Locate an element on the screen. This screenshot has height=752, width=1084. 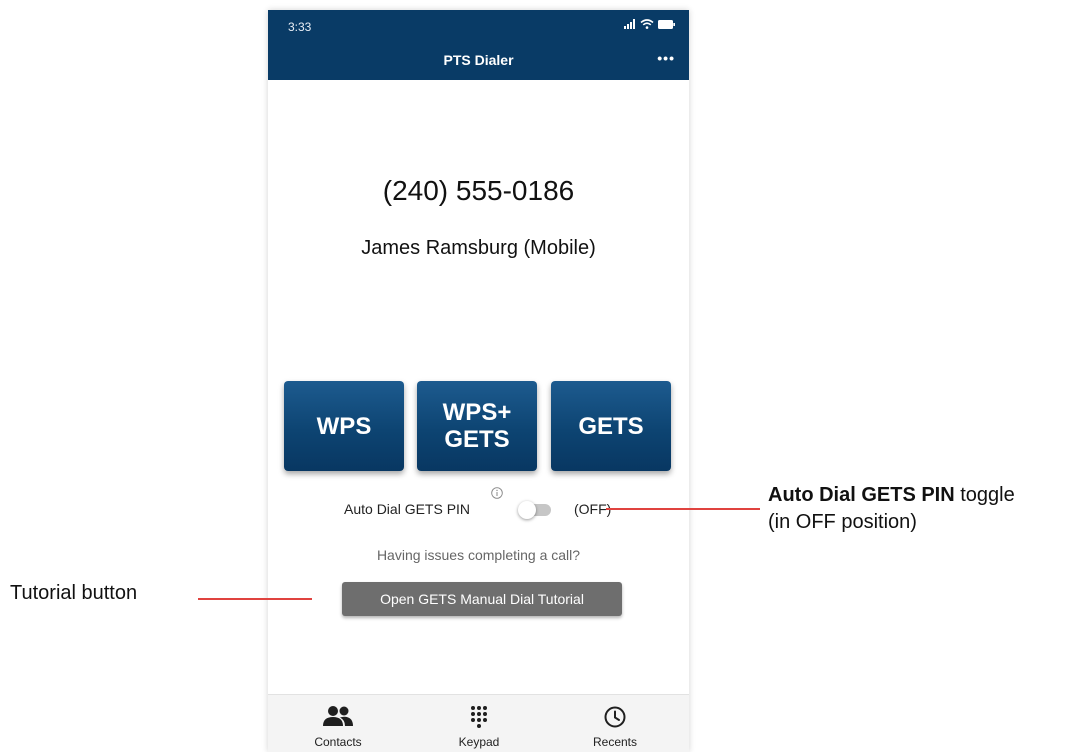
info-icon is located at coordinates (497, 493).